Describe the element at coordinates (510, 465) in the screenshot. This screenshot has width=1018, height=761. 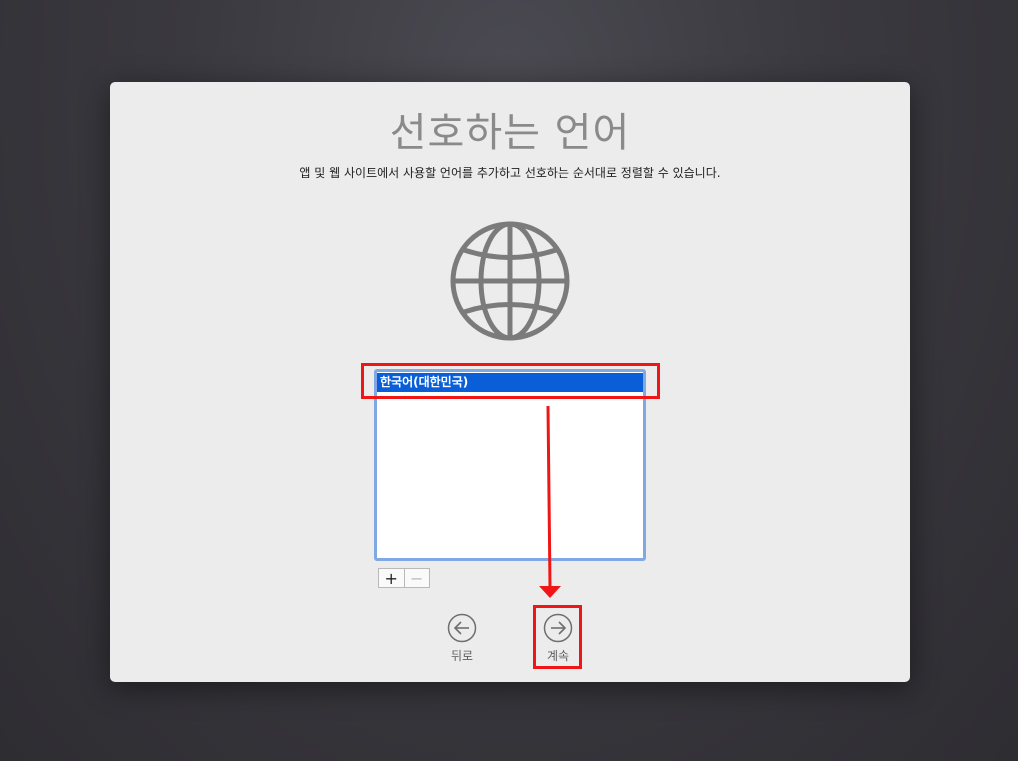
I see `language-list: 한국어(대한민국)` at that location.